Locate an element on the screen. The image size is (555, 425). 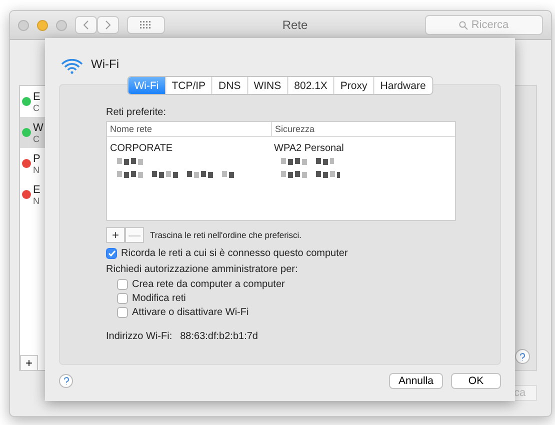
address-label: Indirizzo Wi-Fi: is located at coordinates (139, 336).